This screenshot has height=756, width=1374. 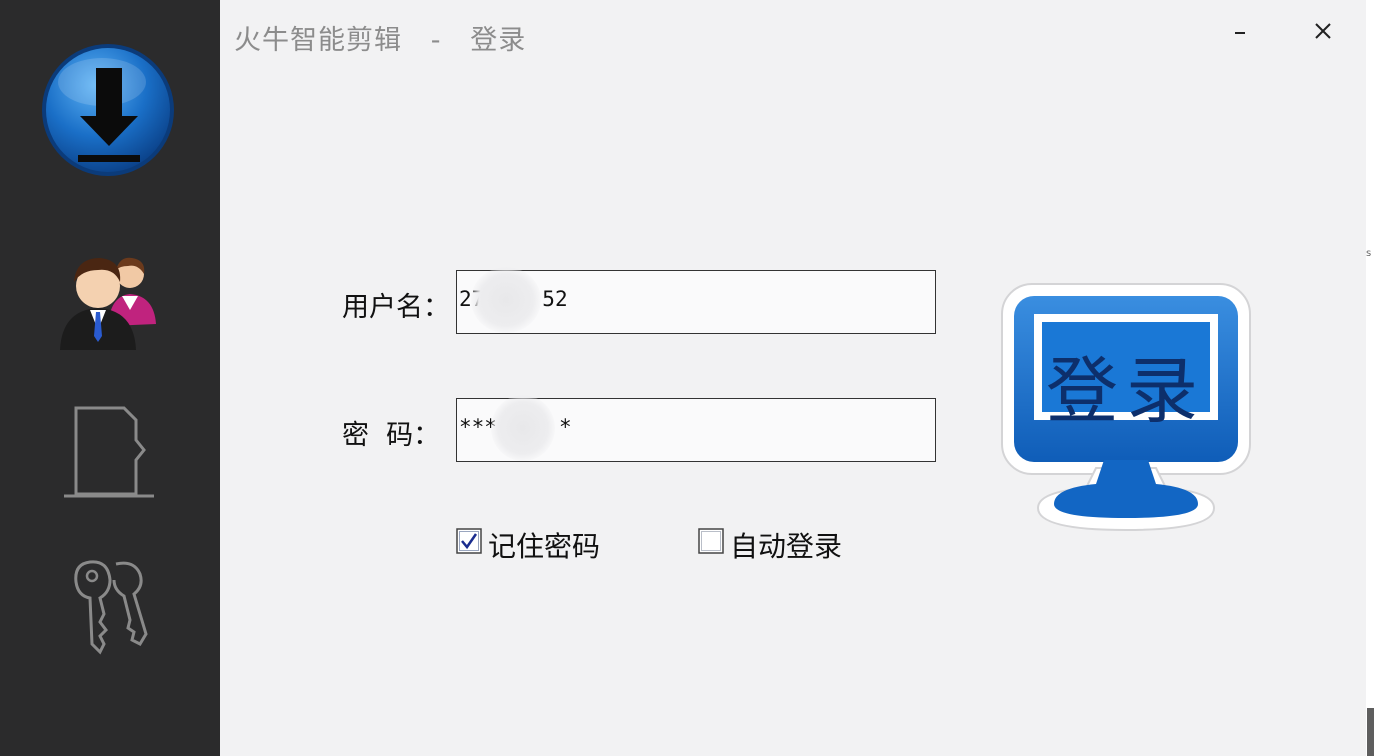 What do you see at coordinates (696, 300) in the screenshot?
I see `username-input: 2752` at bounding box center [696, 300].